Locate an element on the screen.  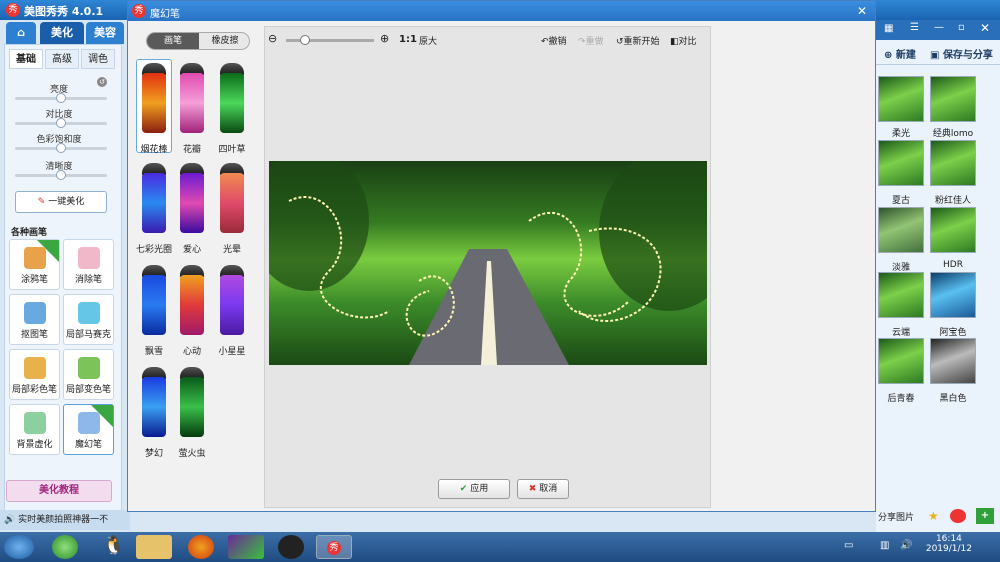
clock: 16:14 2019/1/12 is located at coordinates (949, 544).